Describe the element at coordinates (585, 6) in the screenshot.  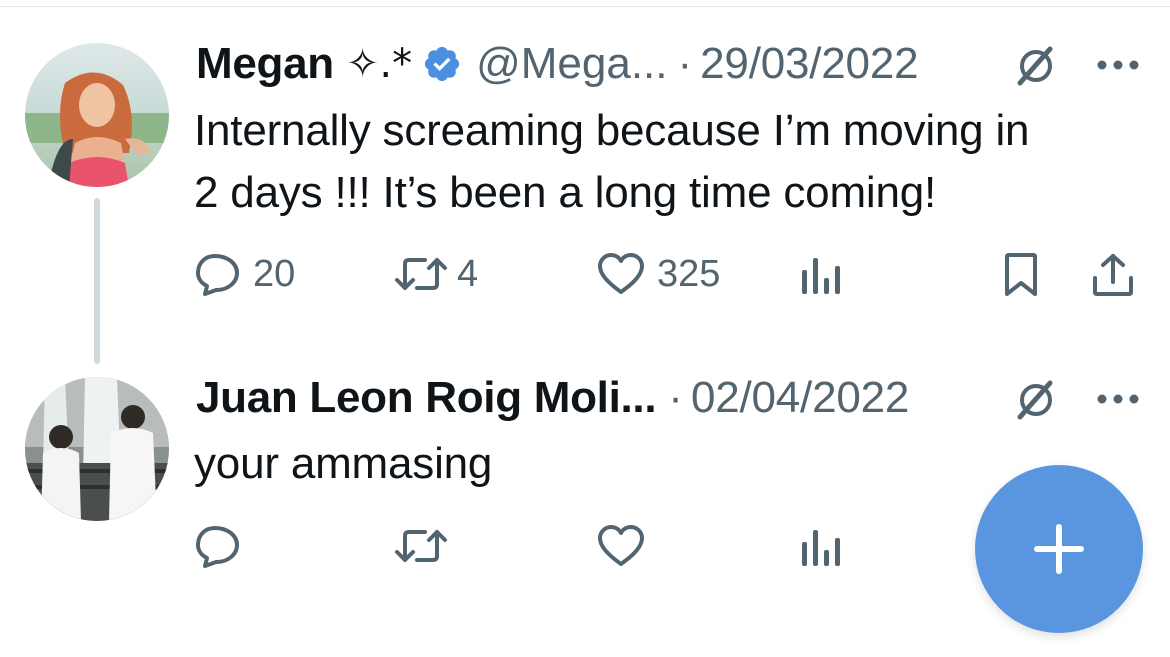
I see `top-divider` at that location.